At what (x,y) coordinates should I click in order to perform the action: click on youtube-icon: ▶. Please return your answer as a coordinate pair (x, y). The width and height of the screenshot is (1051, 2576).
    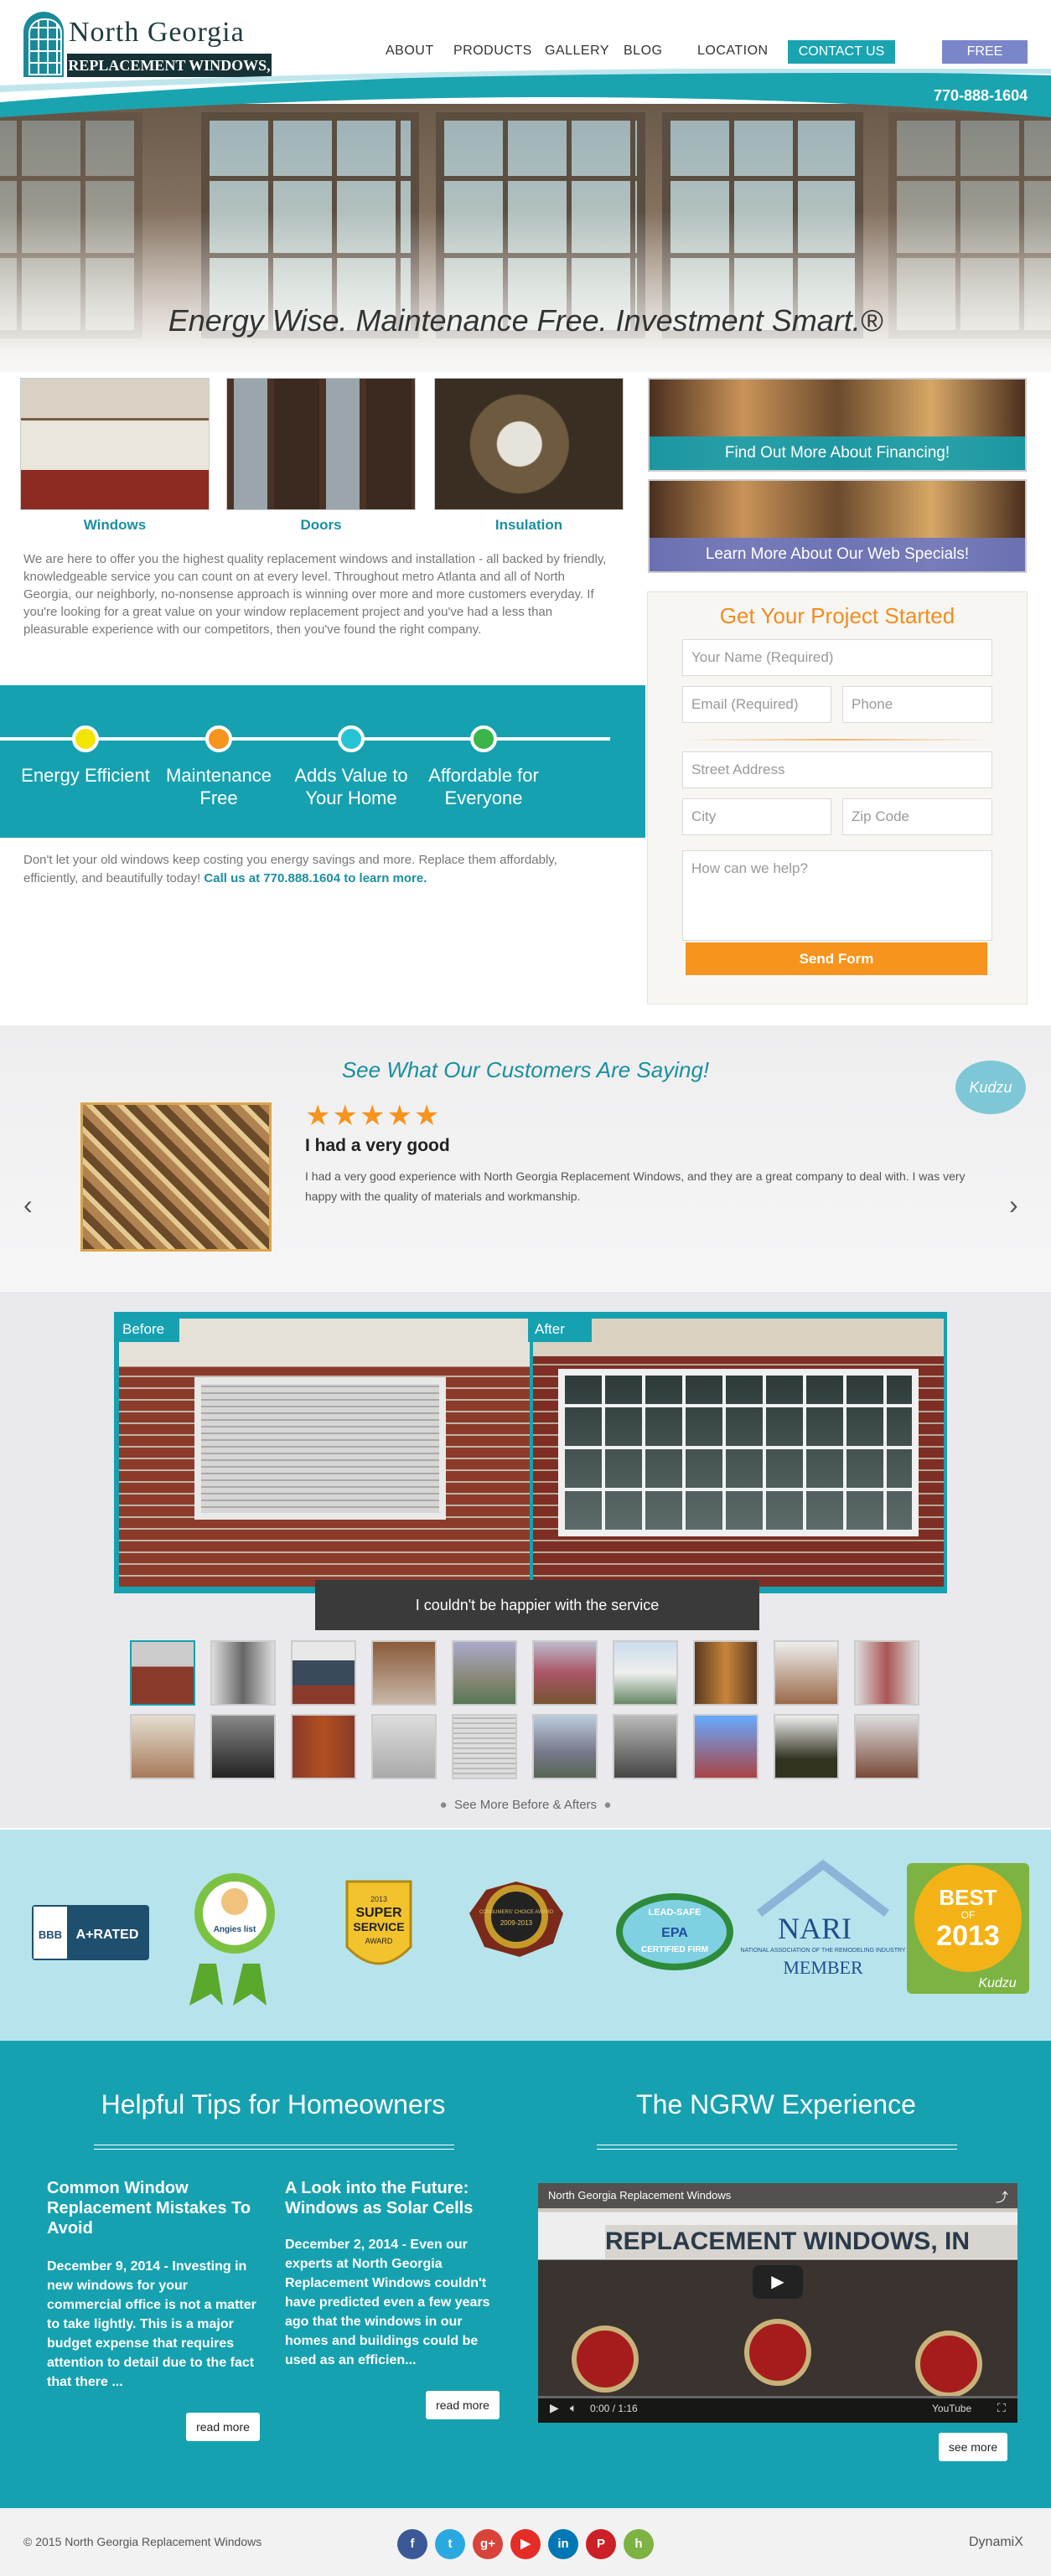
    Looking at the image, I should click on (525, 2544).